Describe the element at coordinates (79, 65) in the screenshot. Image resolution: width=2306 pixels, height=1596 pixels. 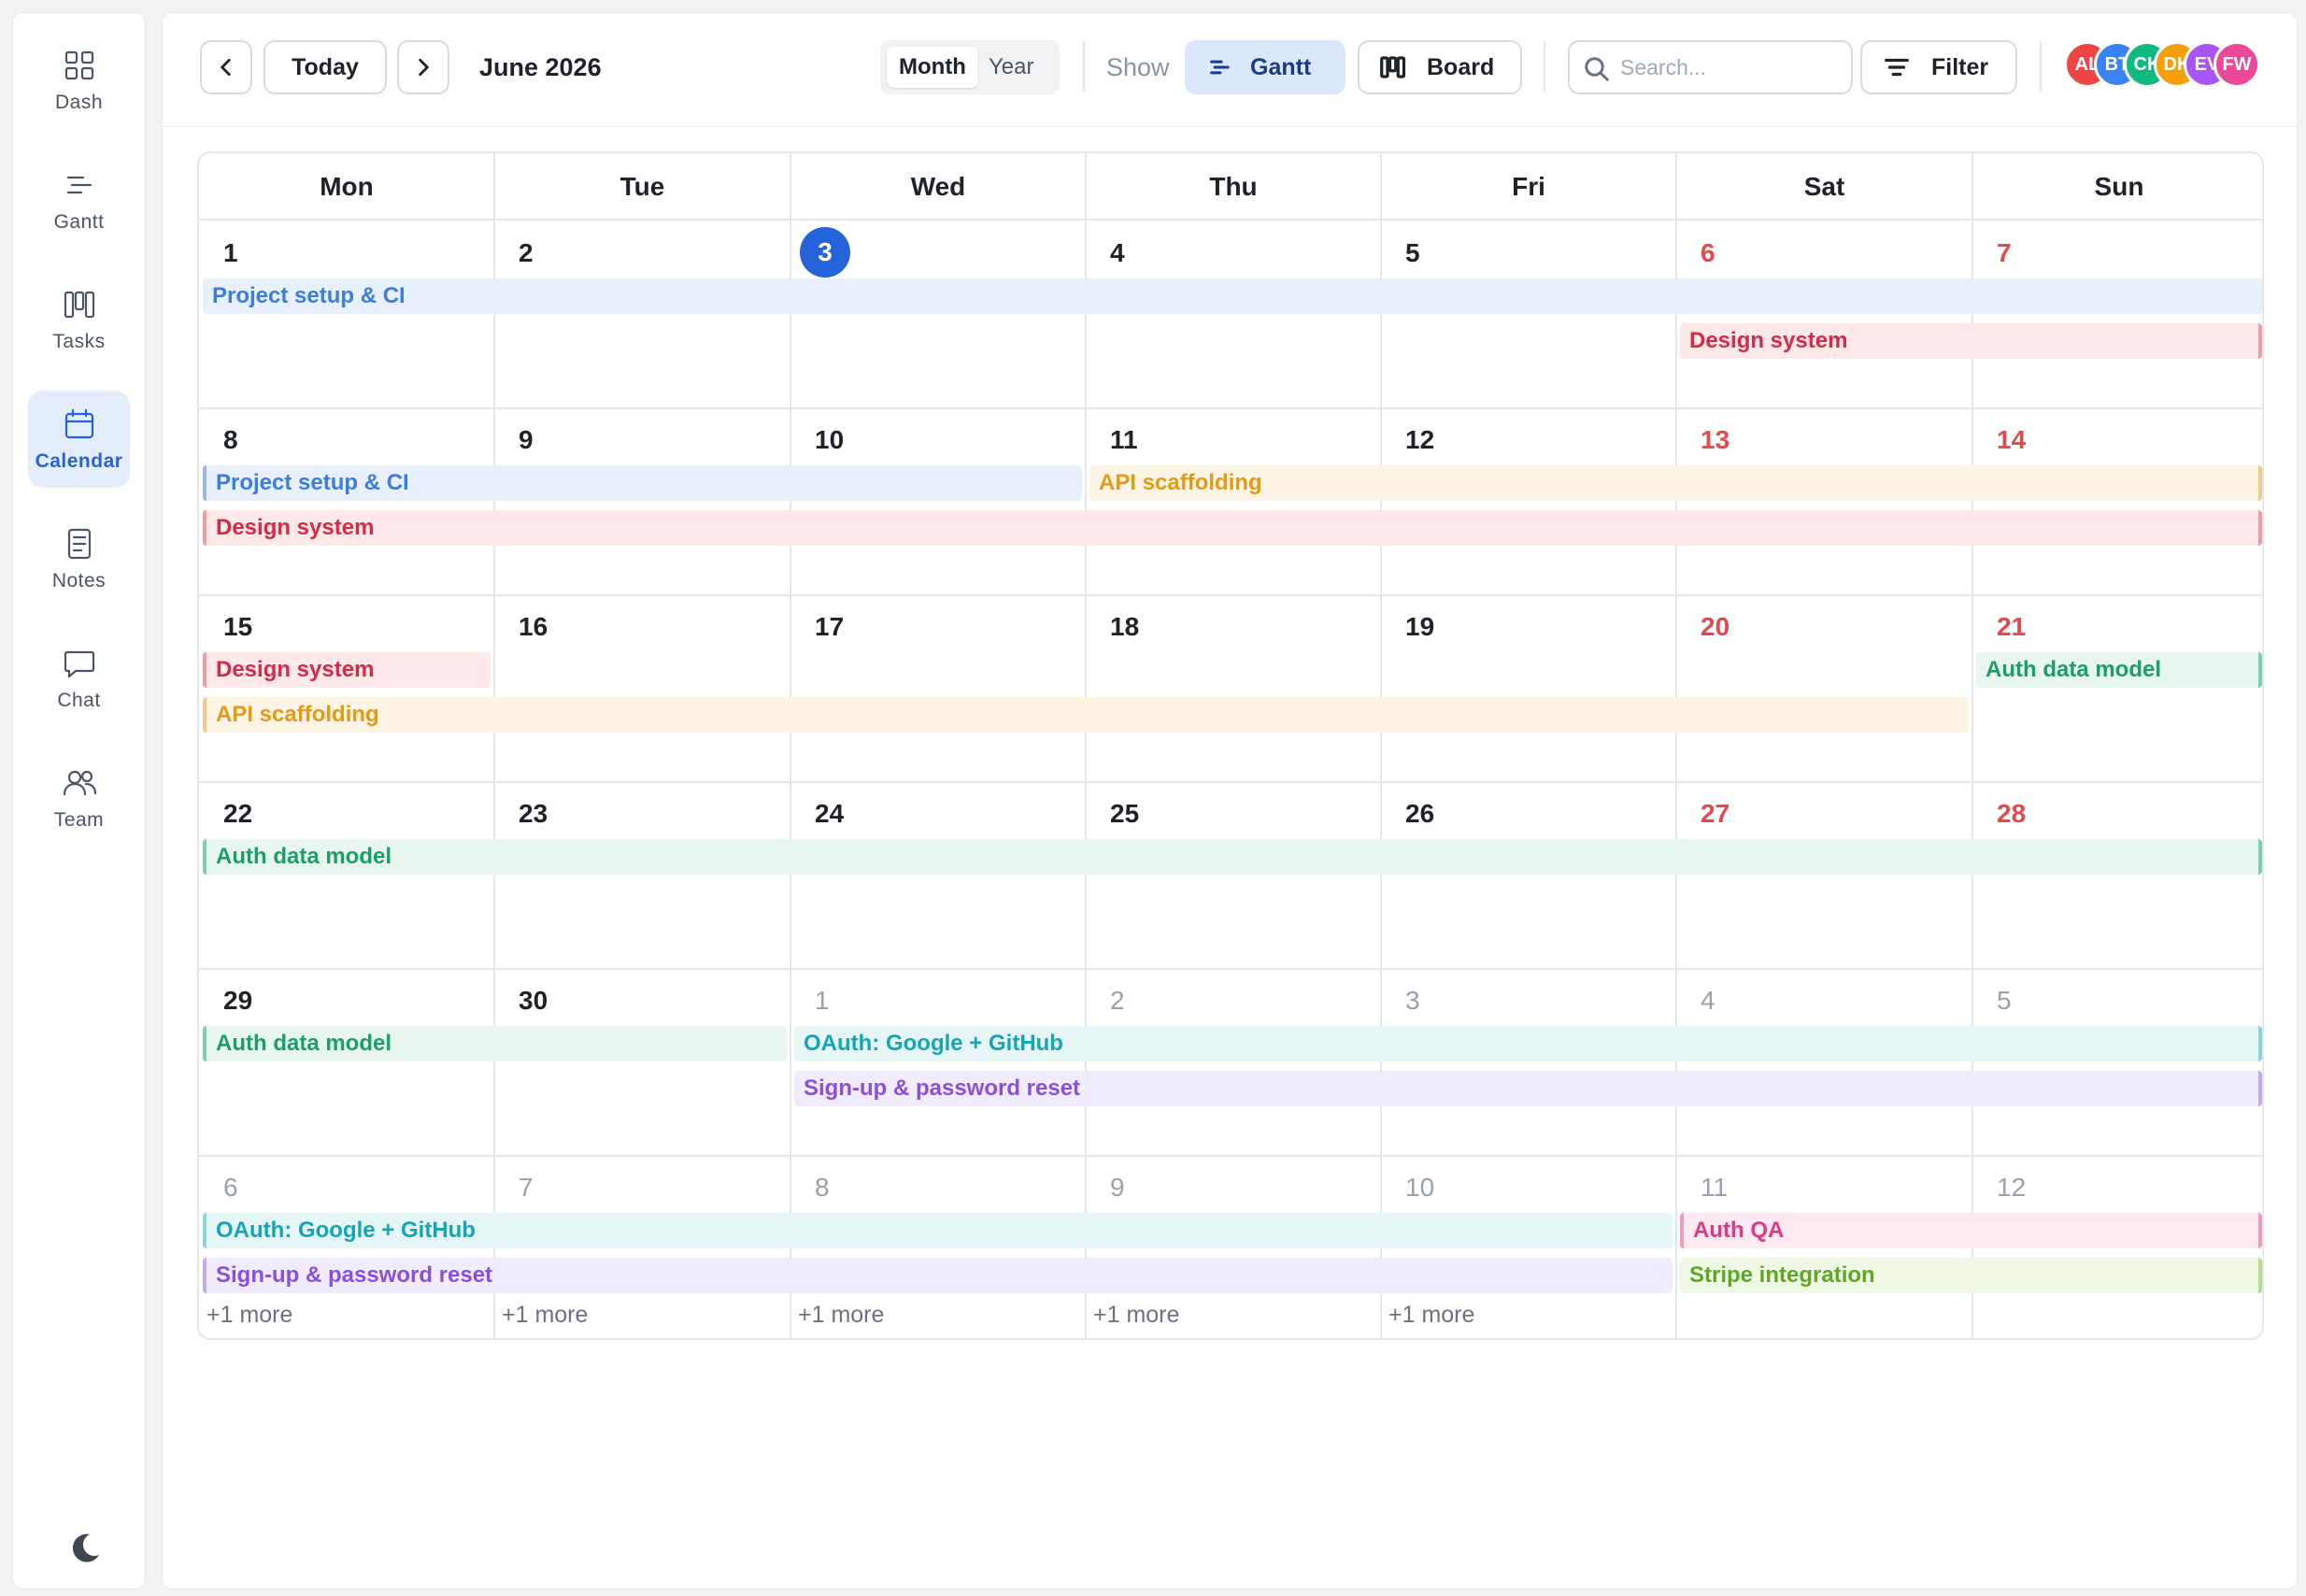
I see `grid-icon` at that location.